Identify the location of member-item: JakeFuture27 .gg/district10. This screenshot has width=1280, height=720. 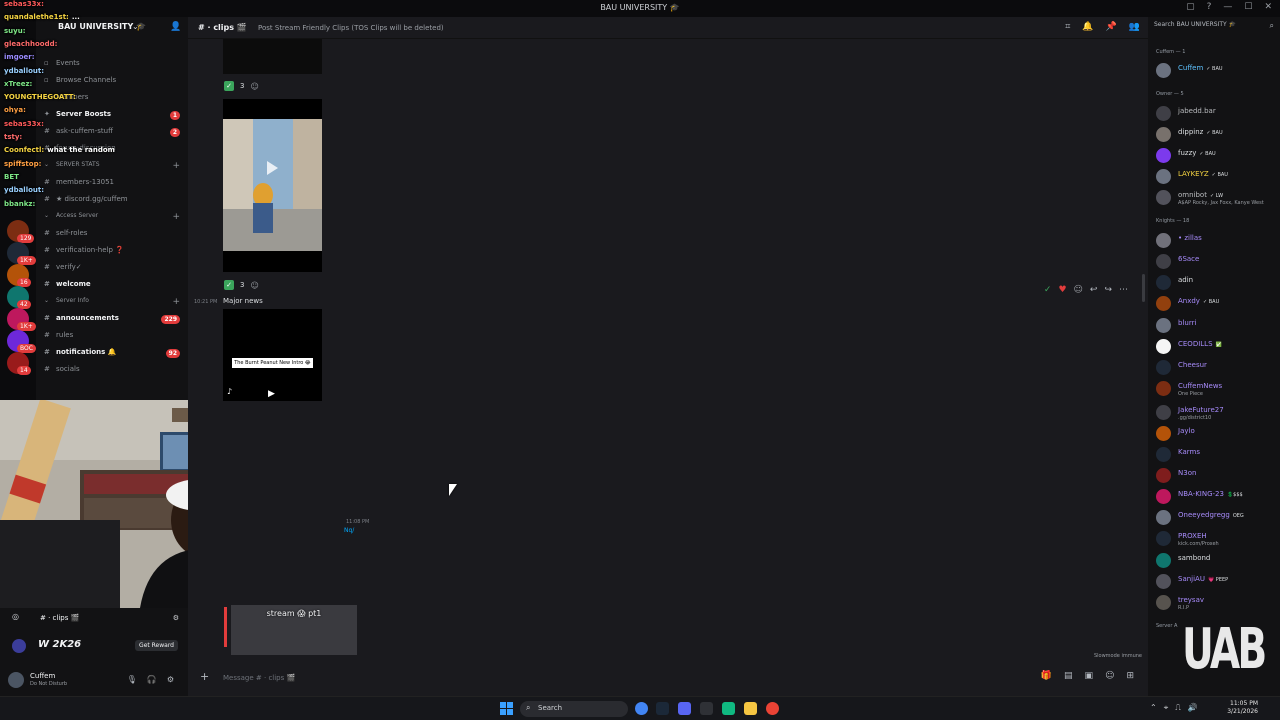
(1218, 413).